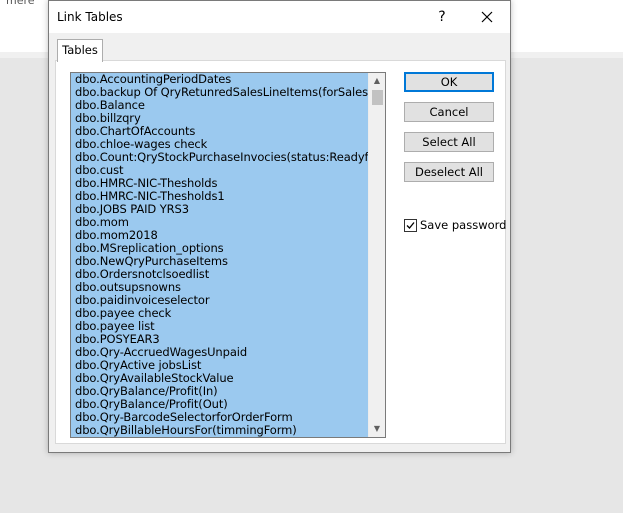  I want to click on list-item: dbo.HMRC-NIC-Thesholds1, so click(228, 196).